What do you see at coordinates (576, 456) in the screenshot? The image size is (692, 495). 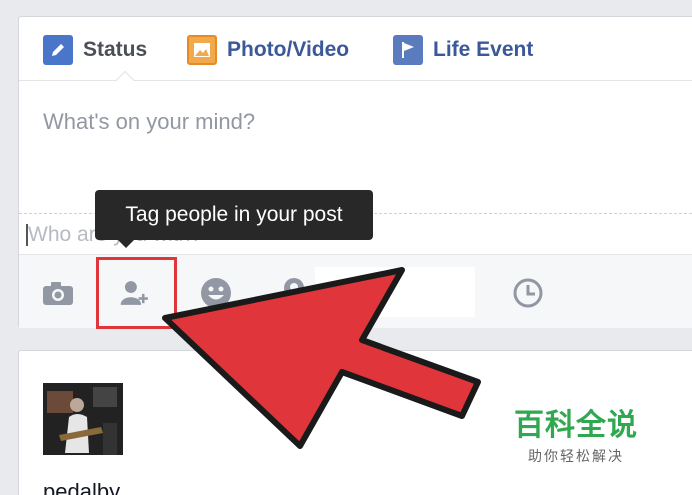 I see `watermark-subtitle: 助你轻松解决` at bounding box center [576, 456].